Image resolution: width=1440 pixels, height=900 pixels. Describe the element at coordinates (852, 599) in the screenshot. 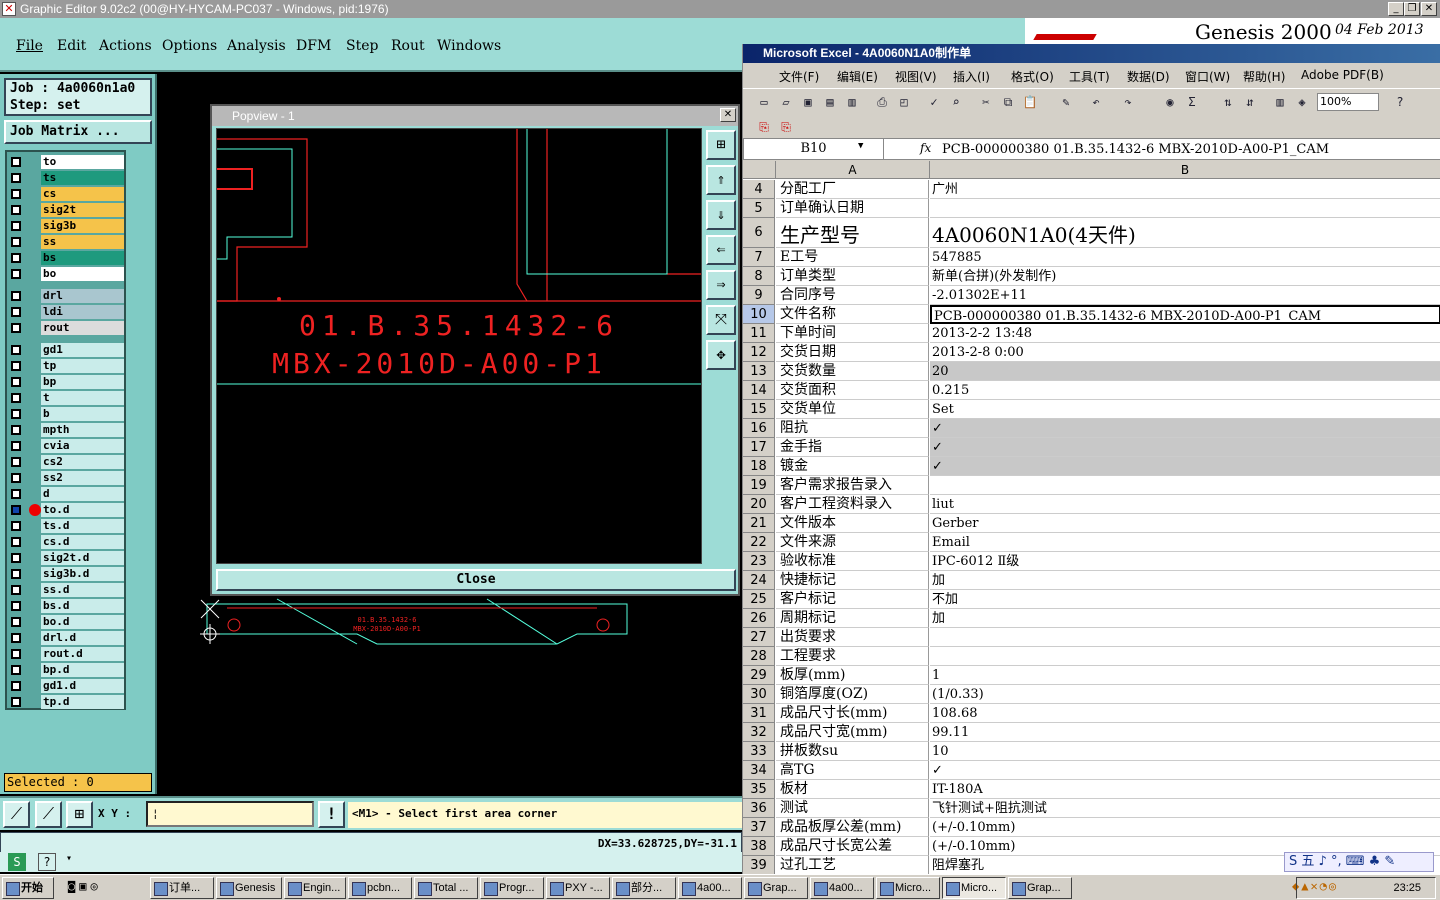

I see `cell-a: 客户标记` at that location.